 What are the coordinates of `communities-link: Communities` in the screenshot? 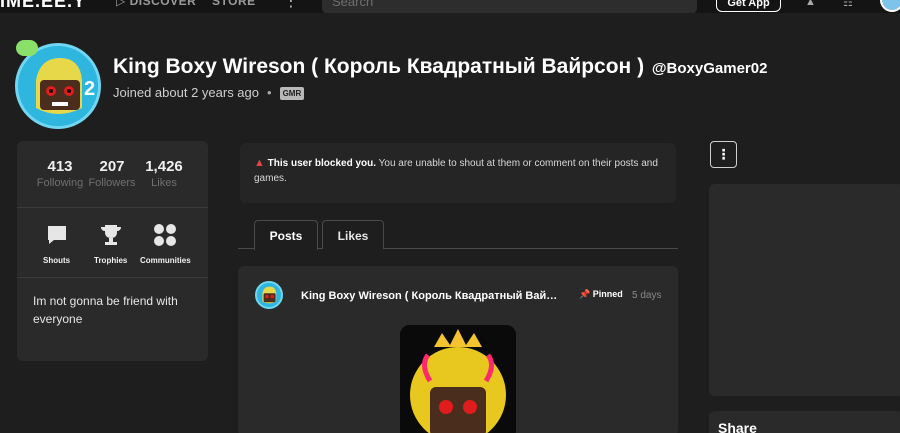 It's located at (165, 244).